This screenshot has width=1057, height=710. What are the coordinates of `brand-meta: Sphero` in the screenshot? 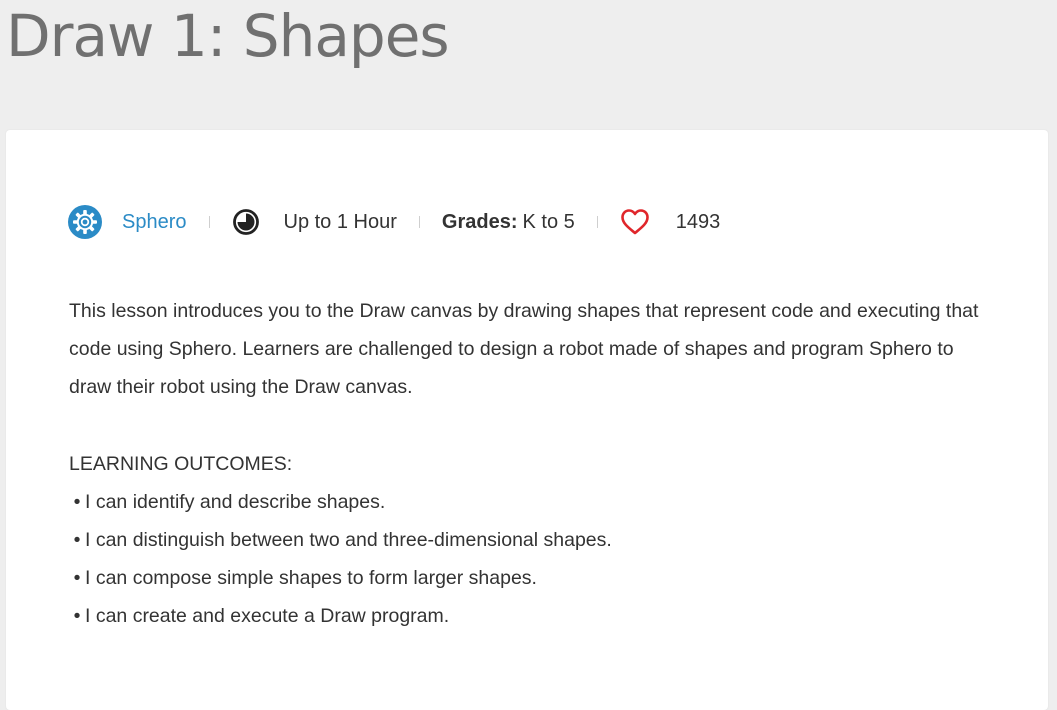 It's located at (127, 222).